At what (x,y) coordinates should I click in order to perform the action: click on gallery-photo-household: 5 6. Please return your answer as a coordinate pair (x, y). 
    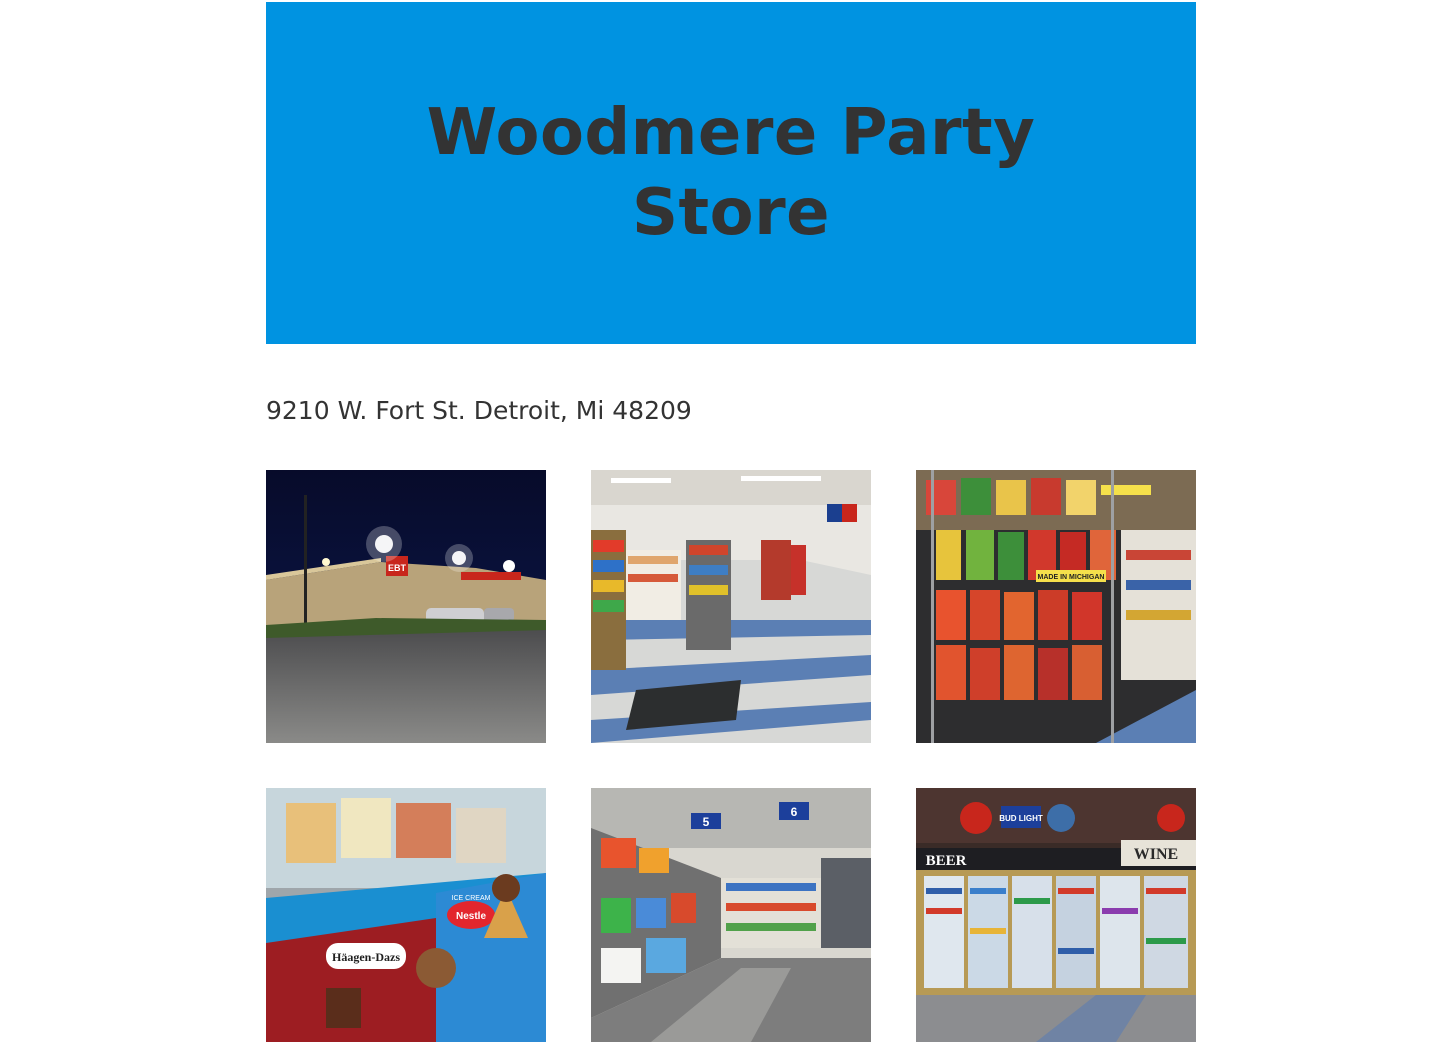
    Looking at the image, I should click on (731, 915).